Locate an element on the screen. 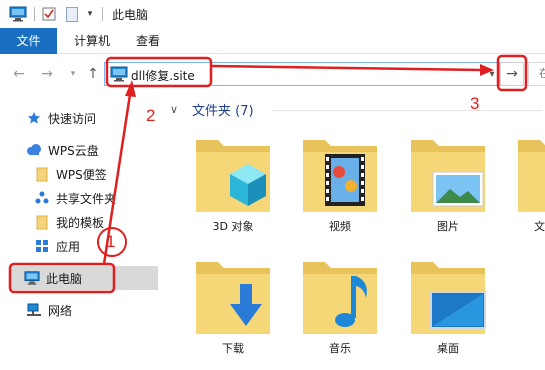 This screenshot has height=370, width=545. sidebar-item-network: 网络 is located at coordinates (49, 310).